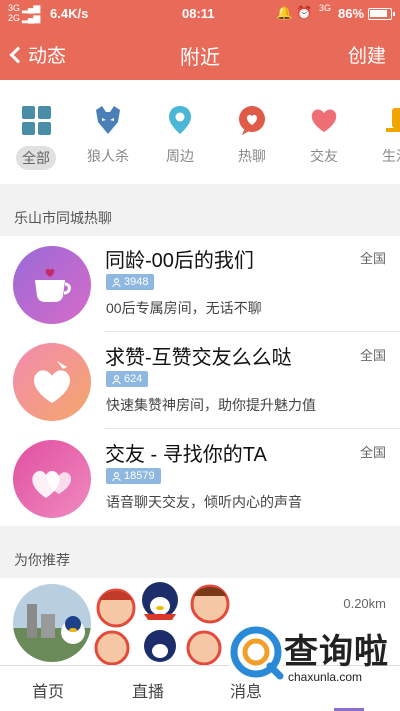 The image size is (400, 711). Describe the element at coordinates (351, 13) in the screenshot. I see `battery-percent: 86%` at that location.